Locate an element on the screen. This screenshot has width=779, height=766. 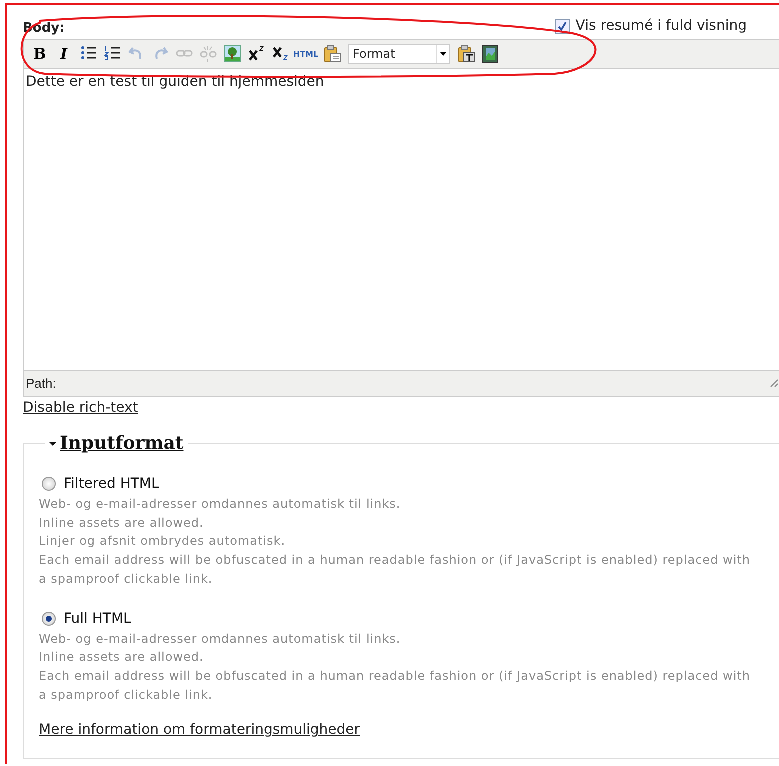
format-dropdown: Format is located at coordinates (399, 54).